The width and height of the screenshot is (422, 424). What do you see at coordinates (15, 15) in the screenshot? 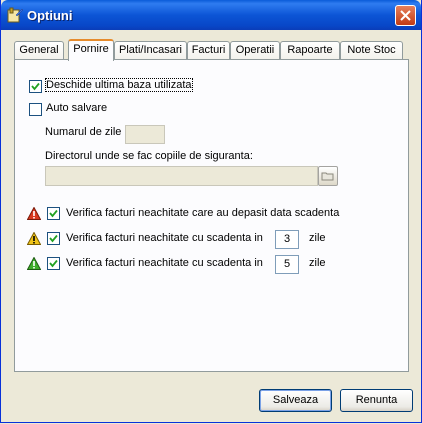
I see `app-icon` at bounding box center [15, 15].